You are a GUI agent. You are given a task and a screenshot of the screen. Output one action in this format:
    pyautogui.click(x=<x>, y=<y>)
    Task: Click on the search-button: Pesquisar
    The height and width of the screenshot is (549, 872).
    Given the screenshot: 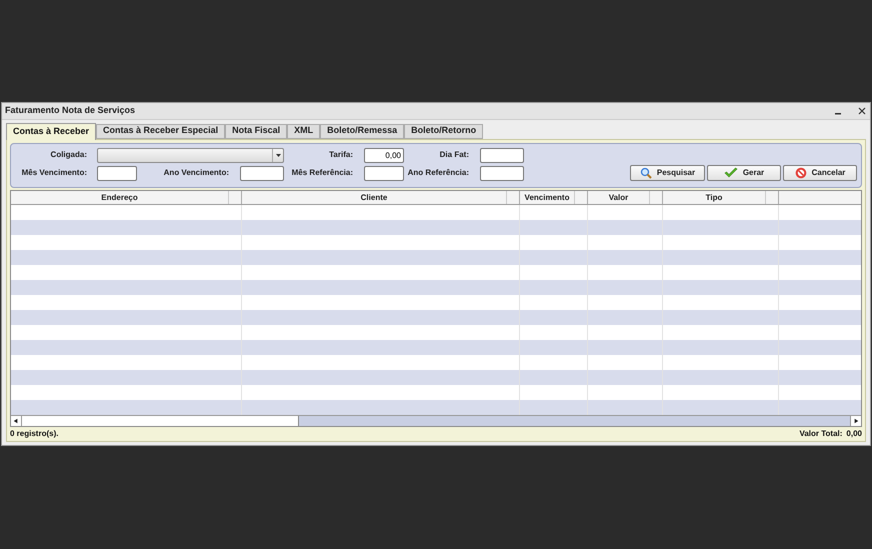 What is the action you would take?
    pyautogui.click(x=667, y=173)
    